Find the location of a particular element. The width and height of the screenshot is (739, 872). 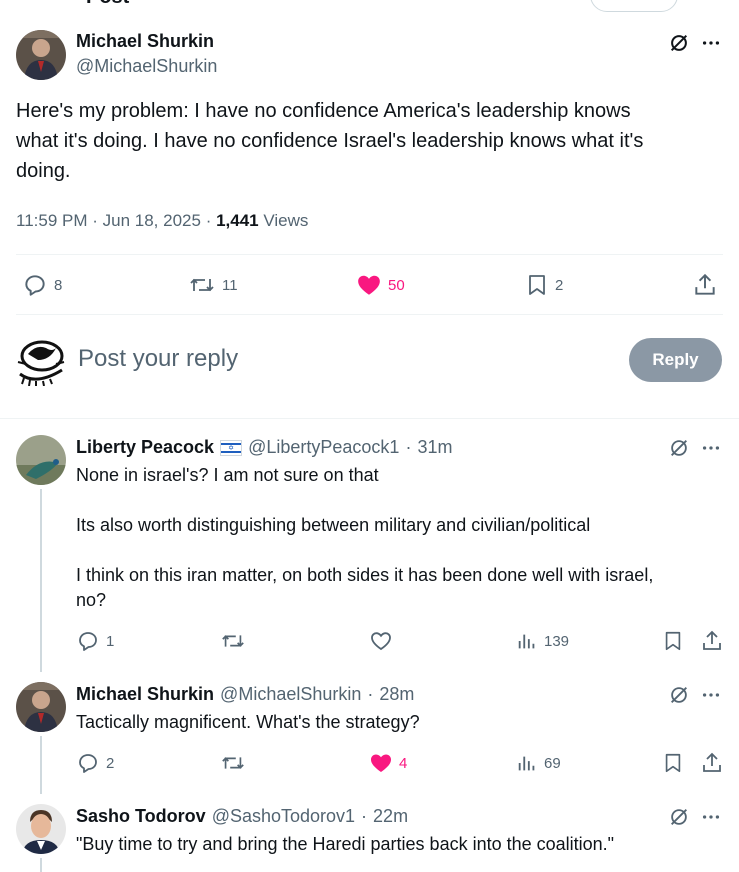

views-label: Views is located at coordinates (286, 220).